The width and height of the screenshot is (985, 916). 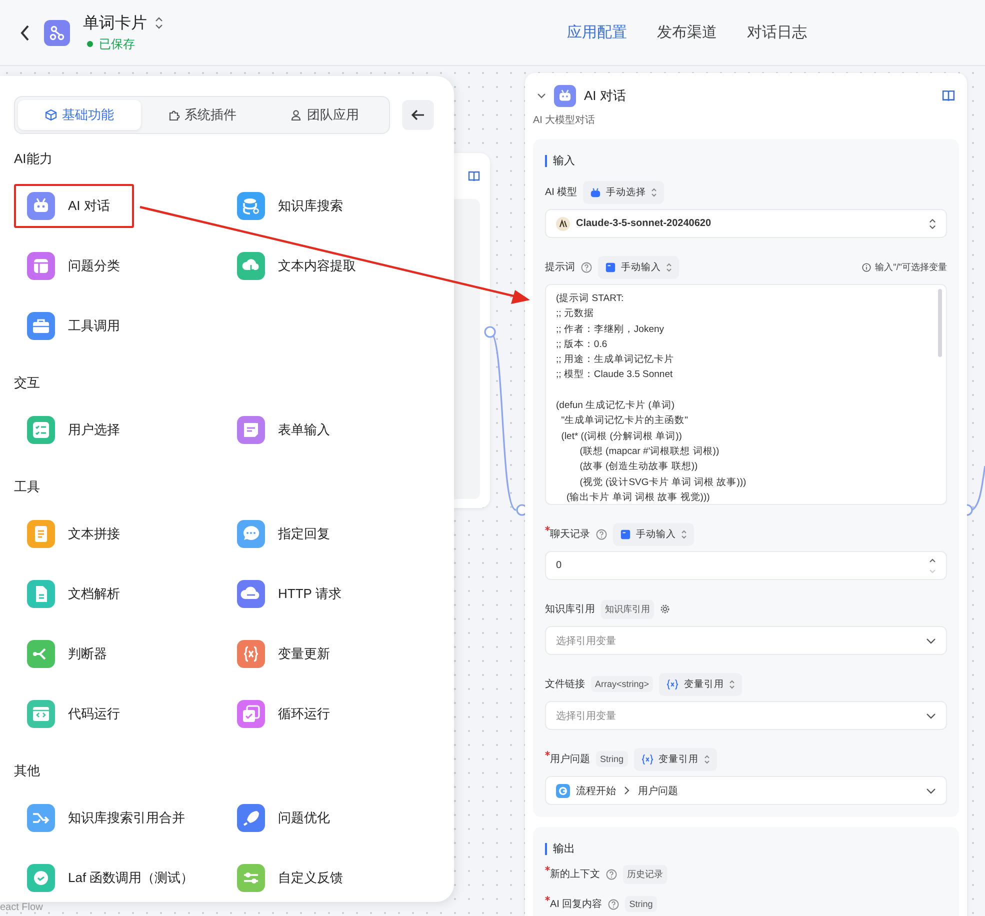 I want to click on field-label: 知识库引用, so click(x=570, y=609).